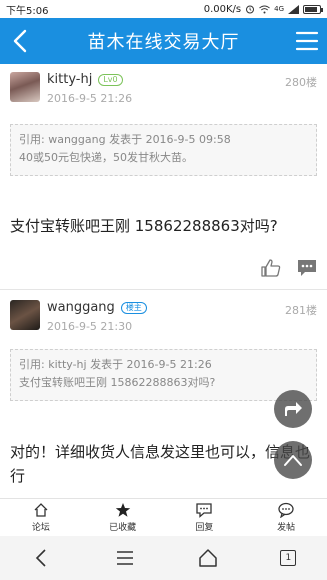  What do you see at coordinates (81, 307) in the screenshot?
I see `author-name: wanggang` at bounding box center [81, 307].